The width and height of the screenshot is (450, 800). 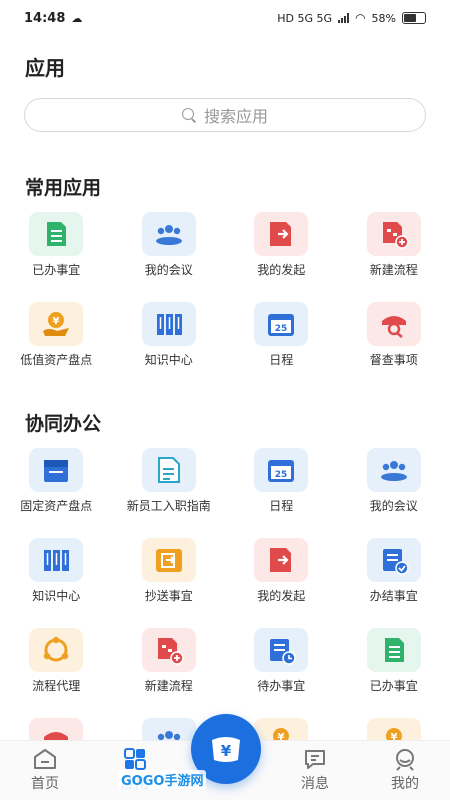 What do you see at coordinates (344, 18) in the screenshot?
I see `signal-icon` at bounding box center [344, 18].